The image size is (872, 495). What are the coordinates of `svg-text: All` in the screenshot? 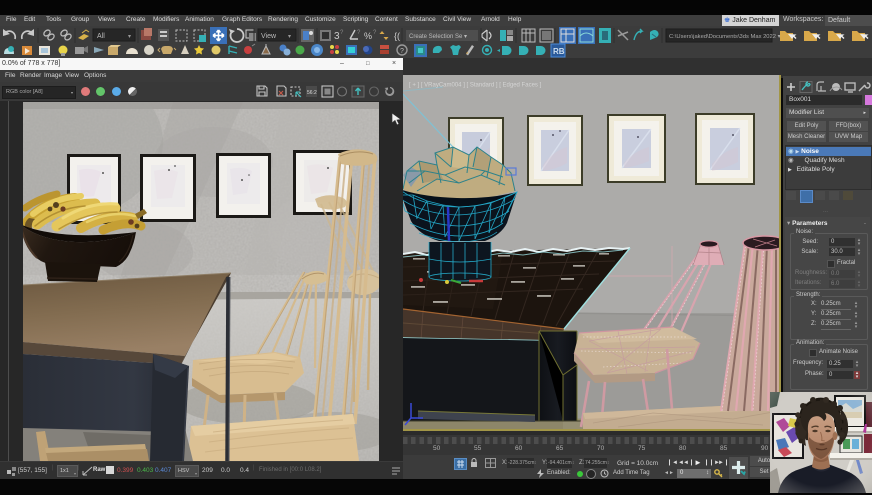 It's located at (101, 36).